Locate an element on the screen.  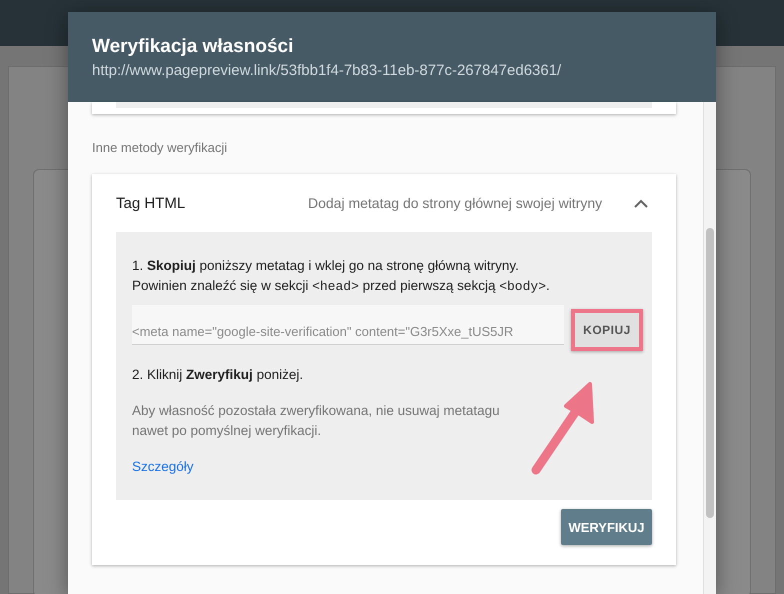
note-text: Aby własność pozostała zweryfikowana, nie usuwaj metatagu nawet po pomyślnej weryfikacji. is located at coordinates (316, 421).